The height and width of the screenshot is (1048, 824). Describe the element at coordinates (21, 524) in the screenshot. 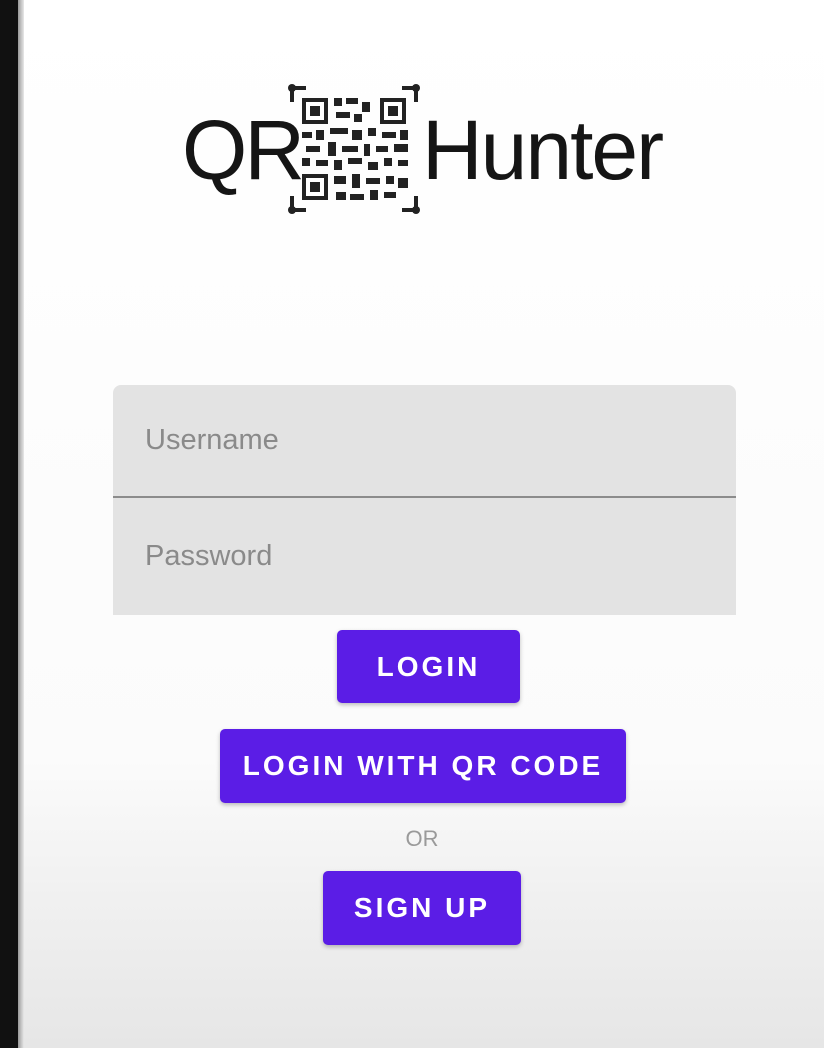

I see `device-frame-bevel` at that location.